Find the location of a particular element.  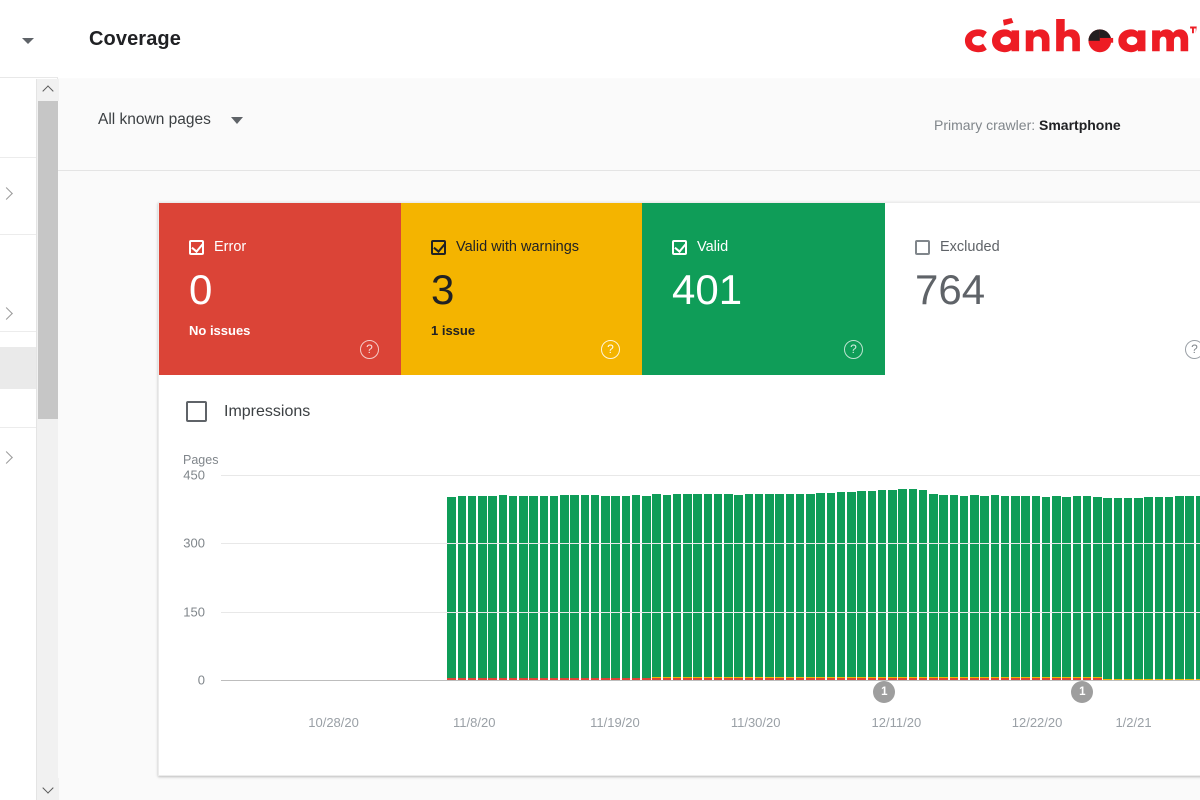

impressions-toggle: Impressions is located at coordinates (248, 411).